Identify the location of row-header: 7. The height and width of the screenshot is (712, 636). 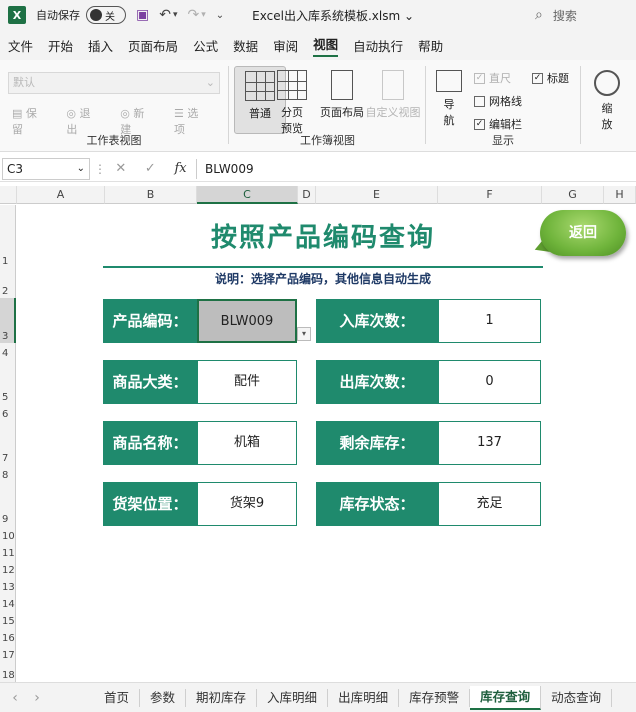
(8, 443).